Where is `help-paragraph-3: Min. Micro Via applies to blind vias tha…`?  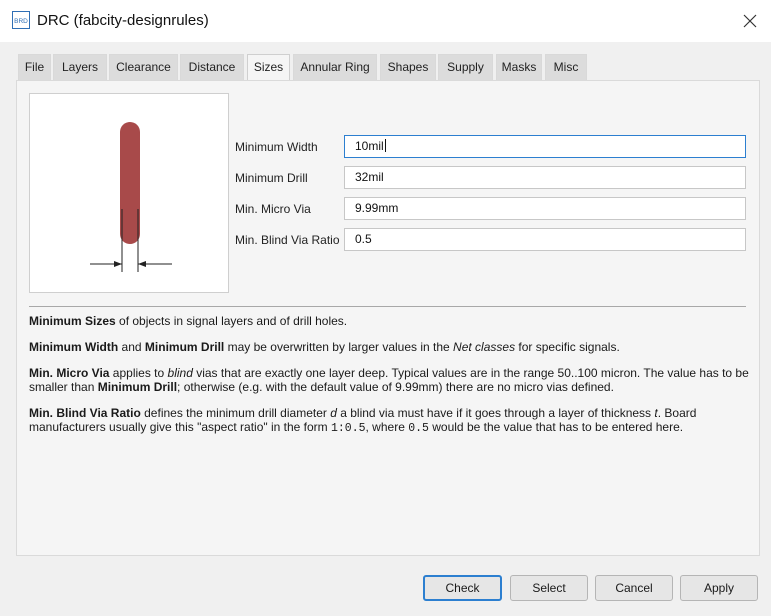
help-paragraph-3: Min. Micro Via applies to blind vias tha… is located at coordinates (389, 380).